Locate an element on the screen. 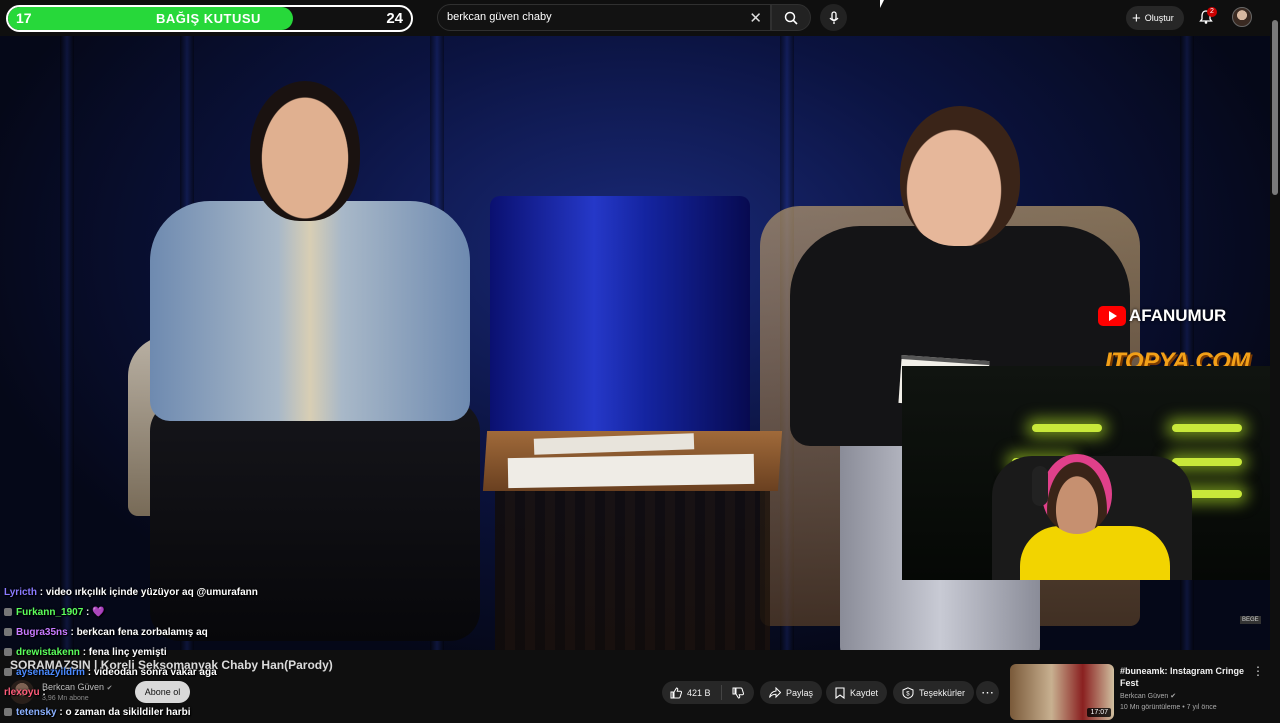 The image size is (1280, 723). chat-message: tetensky : o zaman da sikildiler harbi is located at coordinates (214, 713).